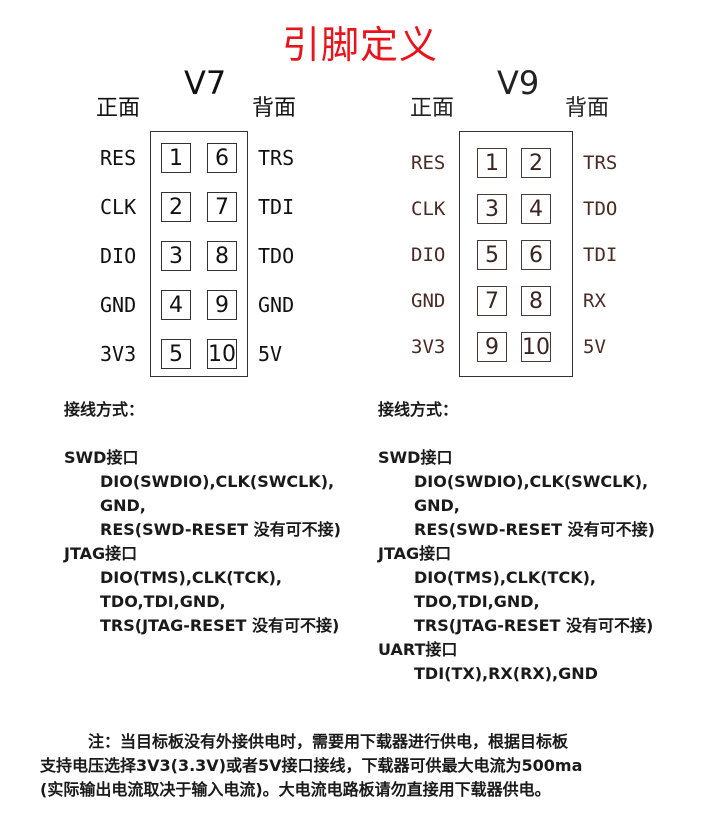  Describe the element at coordinates (428, 347) in the screenshot. I see `v9-left-signal-label: 3V3` at that location.